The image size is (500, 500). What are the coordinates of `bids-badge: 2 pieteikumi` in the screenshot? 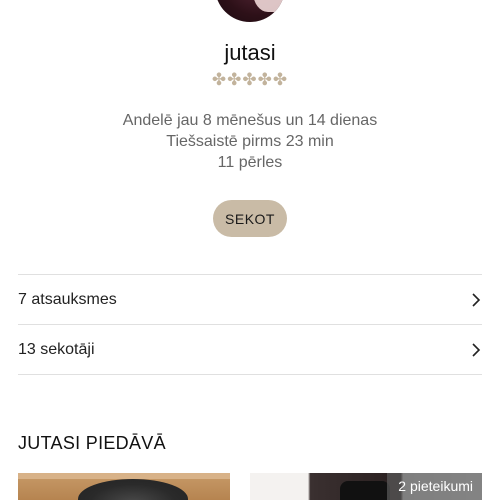 It's located at (434, 486).